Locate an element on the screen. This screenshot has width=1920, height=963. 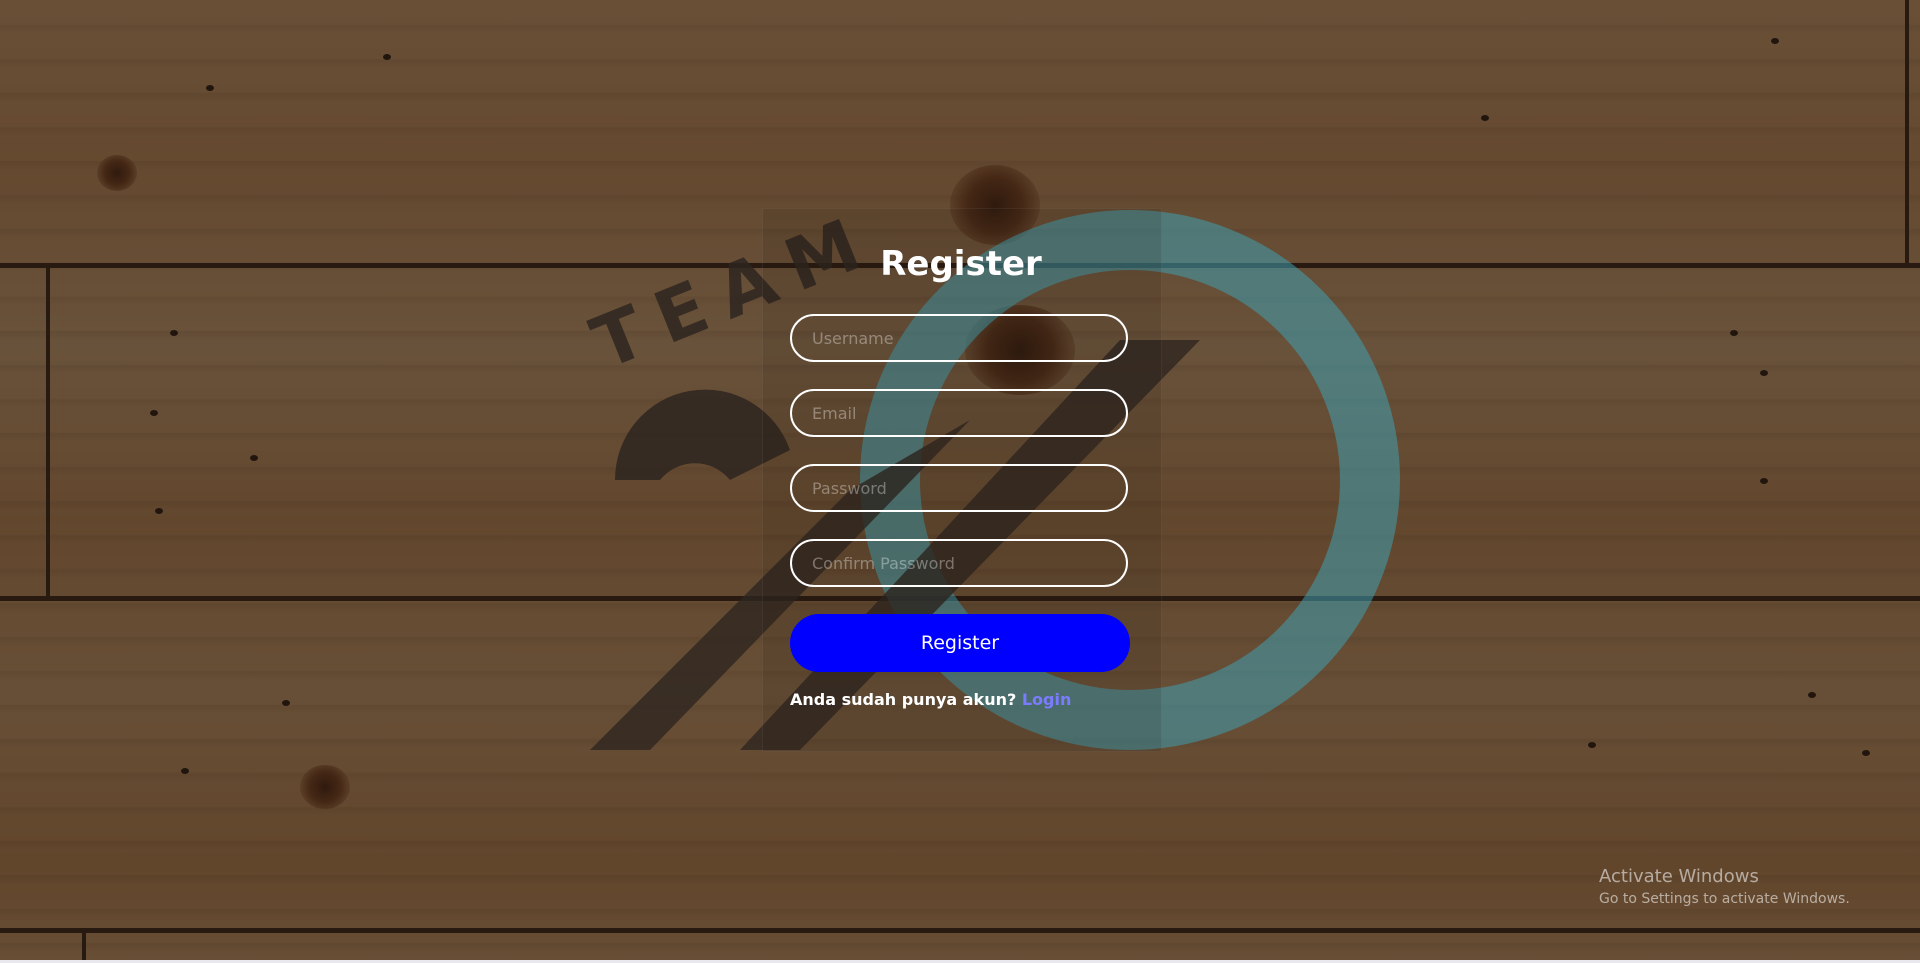
confirm-password-input is located at coordinates (959, 563).